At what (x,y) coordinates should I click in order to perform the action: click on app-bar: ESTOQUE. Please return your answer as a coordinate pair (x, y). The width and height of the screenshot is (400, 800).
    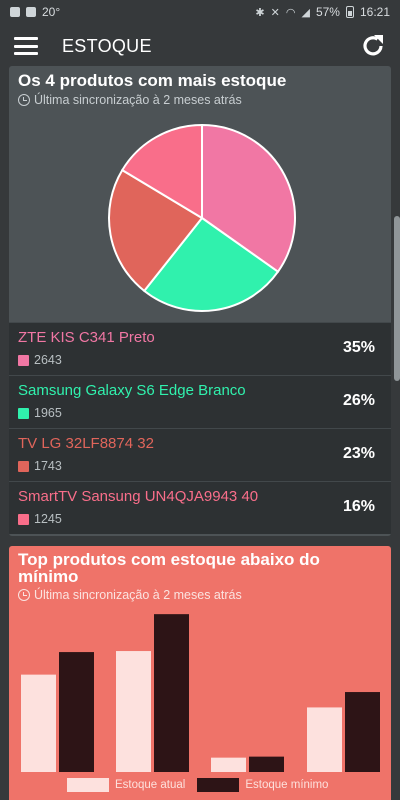
    Looking at the image, I should click on (200, 46).